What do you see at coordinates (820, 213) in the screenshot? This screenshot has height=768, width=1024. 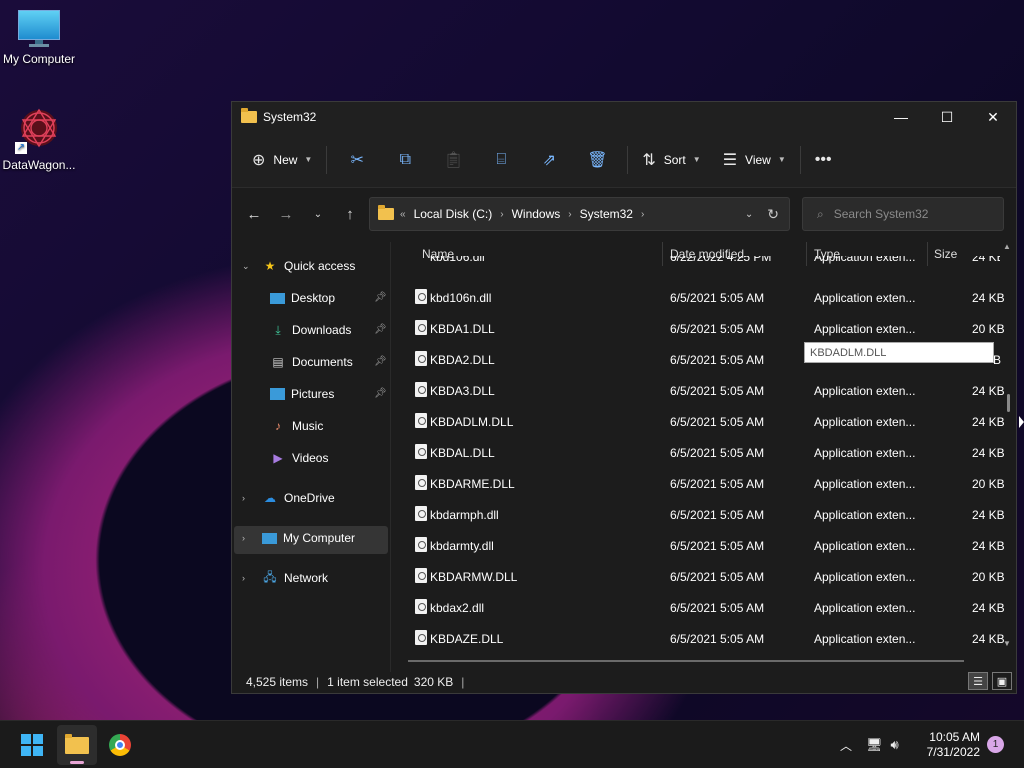 I see `search-icon: ⌕` at bounding box center [820, 213].